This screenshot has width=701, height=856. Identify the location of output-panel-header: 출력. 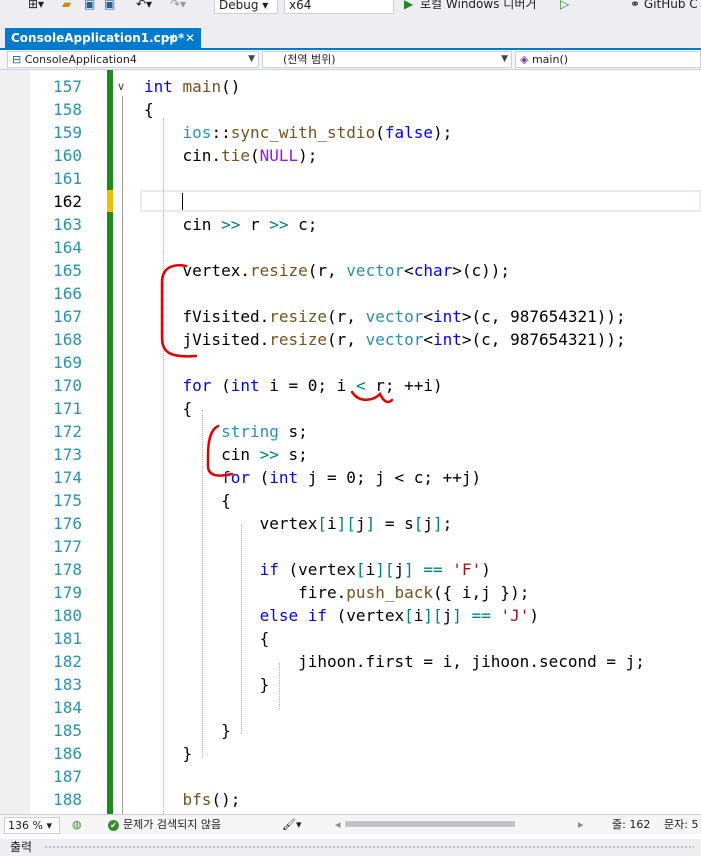
(350, 847).